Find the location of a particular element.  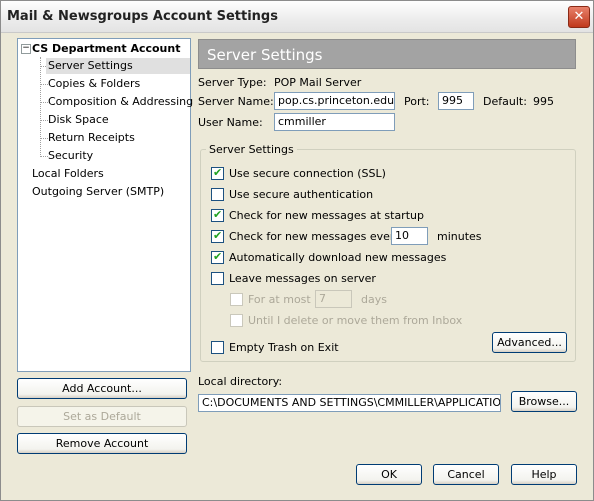

leave-on-server-label: Leave messages on server is located at coordinates (302, 278).